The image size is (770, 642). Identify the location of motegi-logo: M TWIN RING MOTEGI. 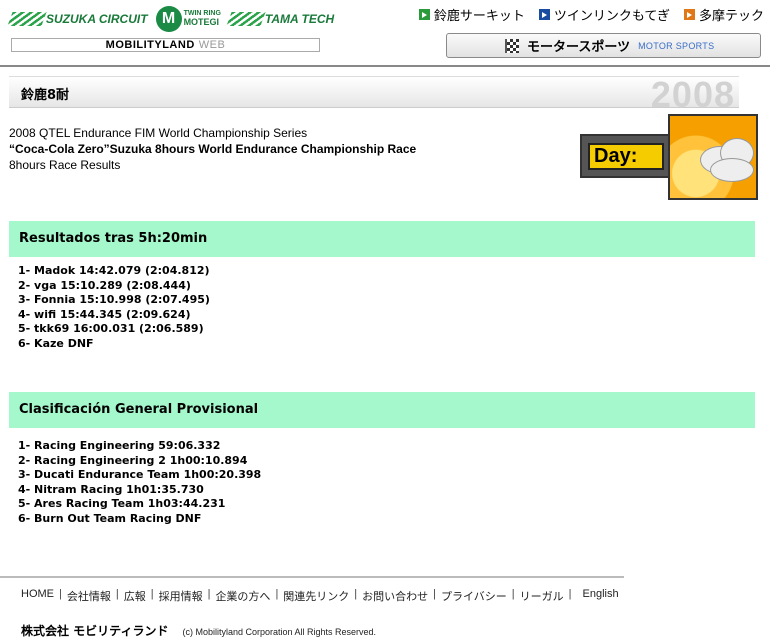
(188, 19).